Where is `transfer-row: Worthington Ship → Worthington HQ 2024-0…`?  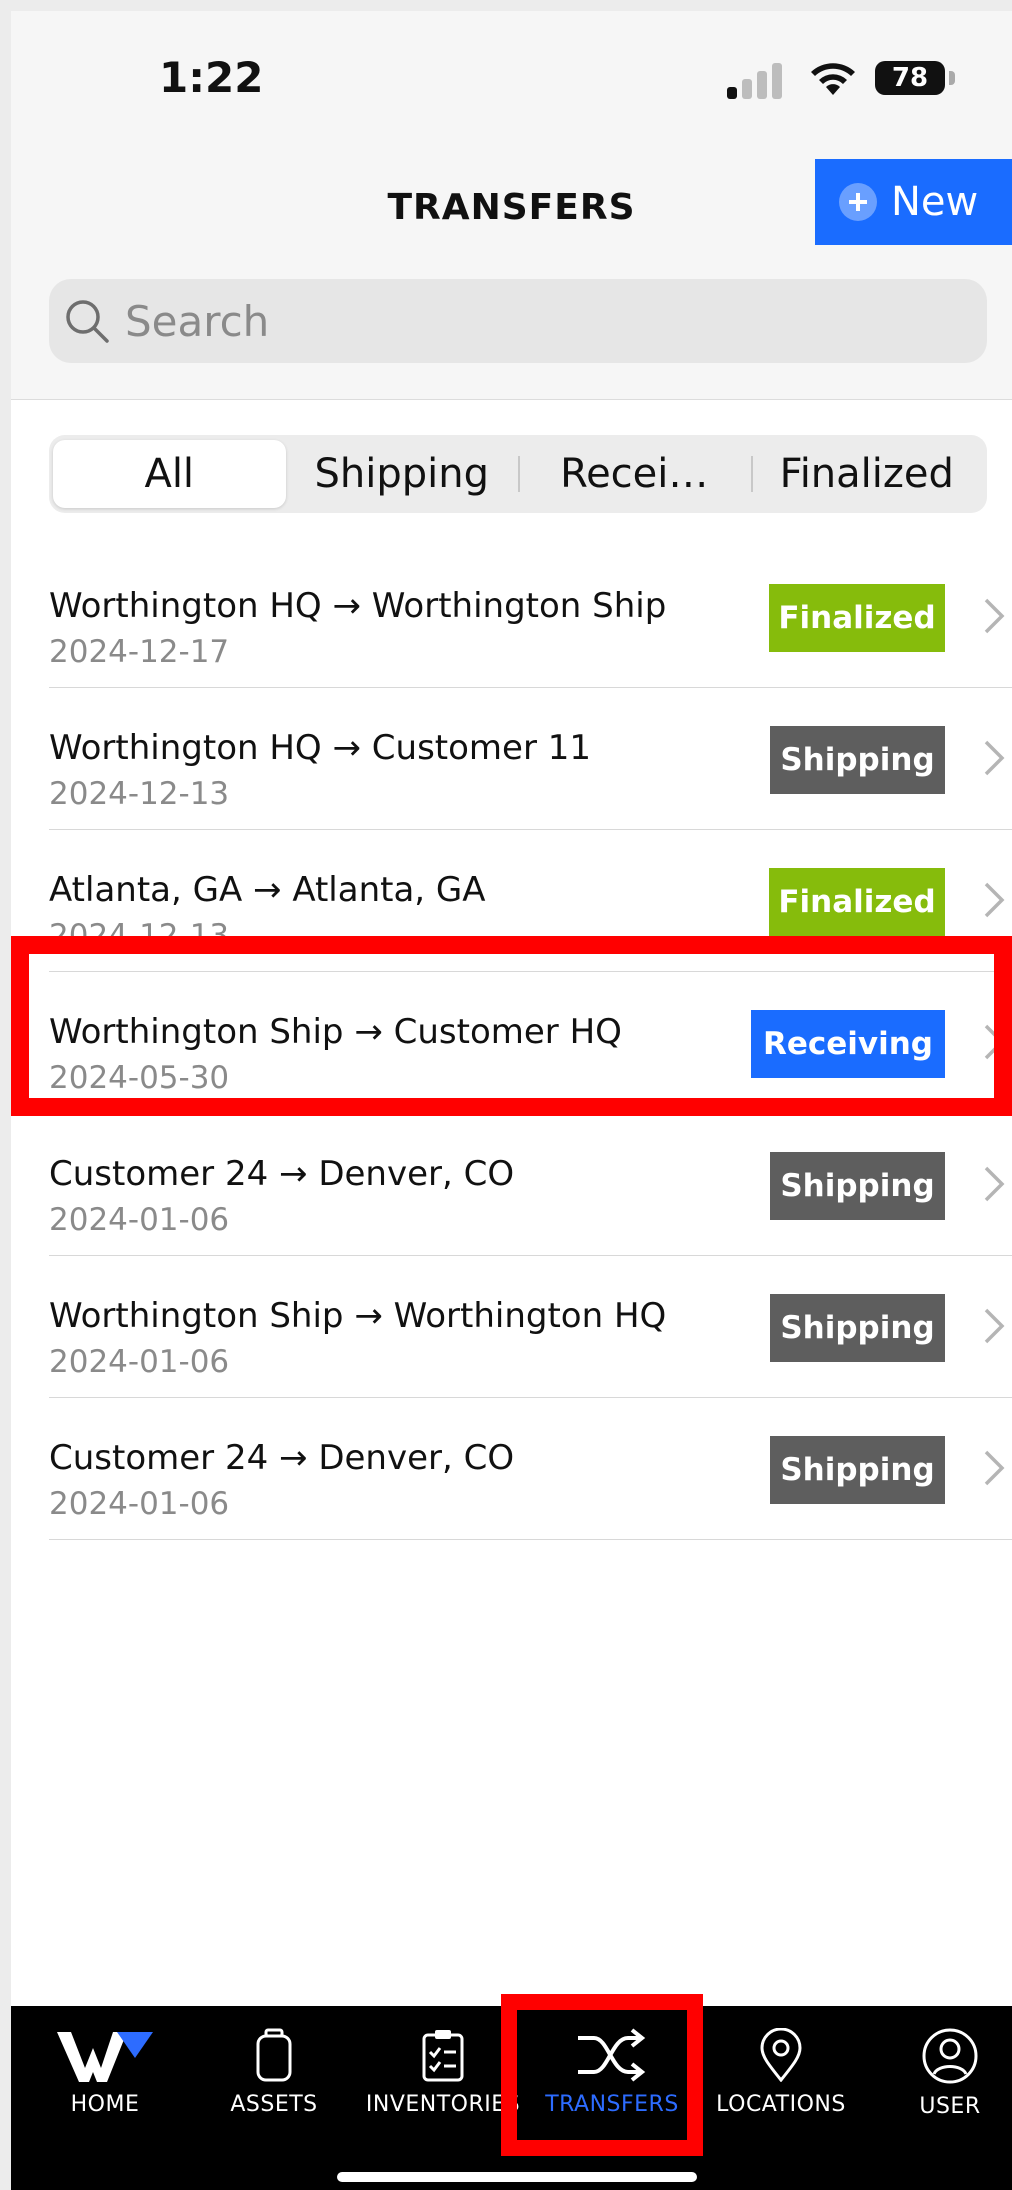
transfer-row: Worthington Ship → Worthington HQ 2024-0… is located at coordinates (530, 1327).